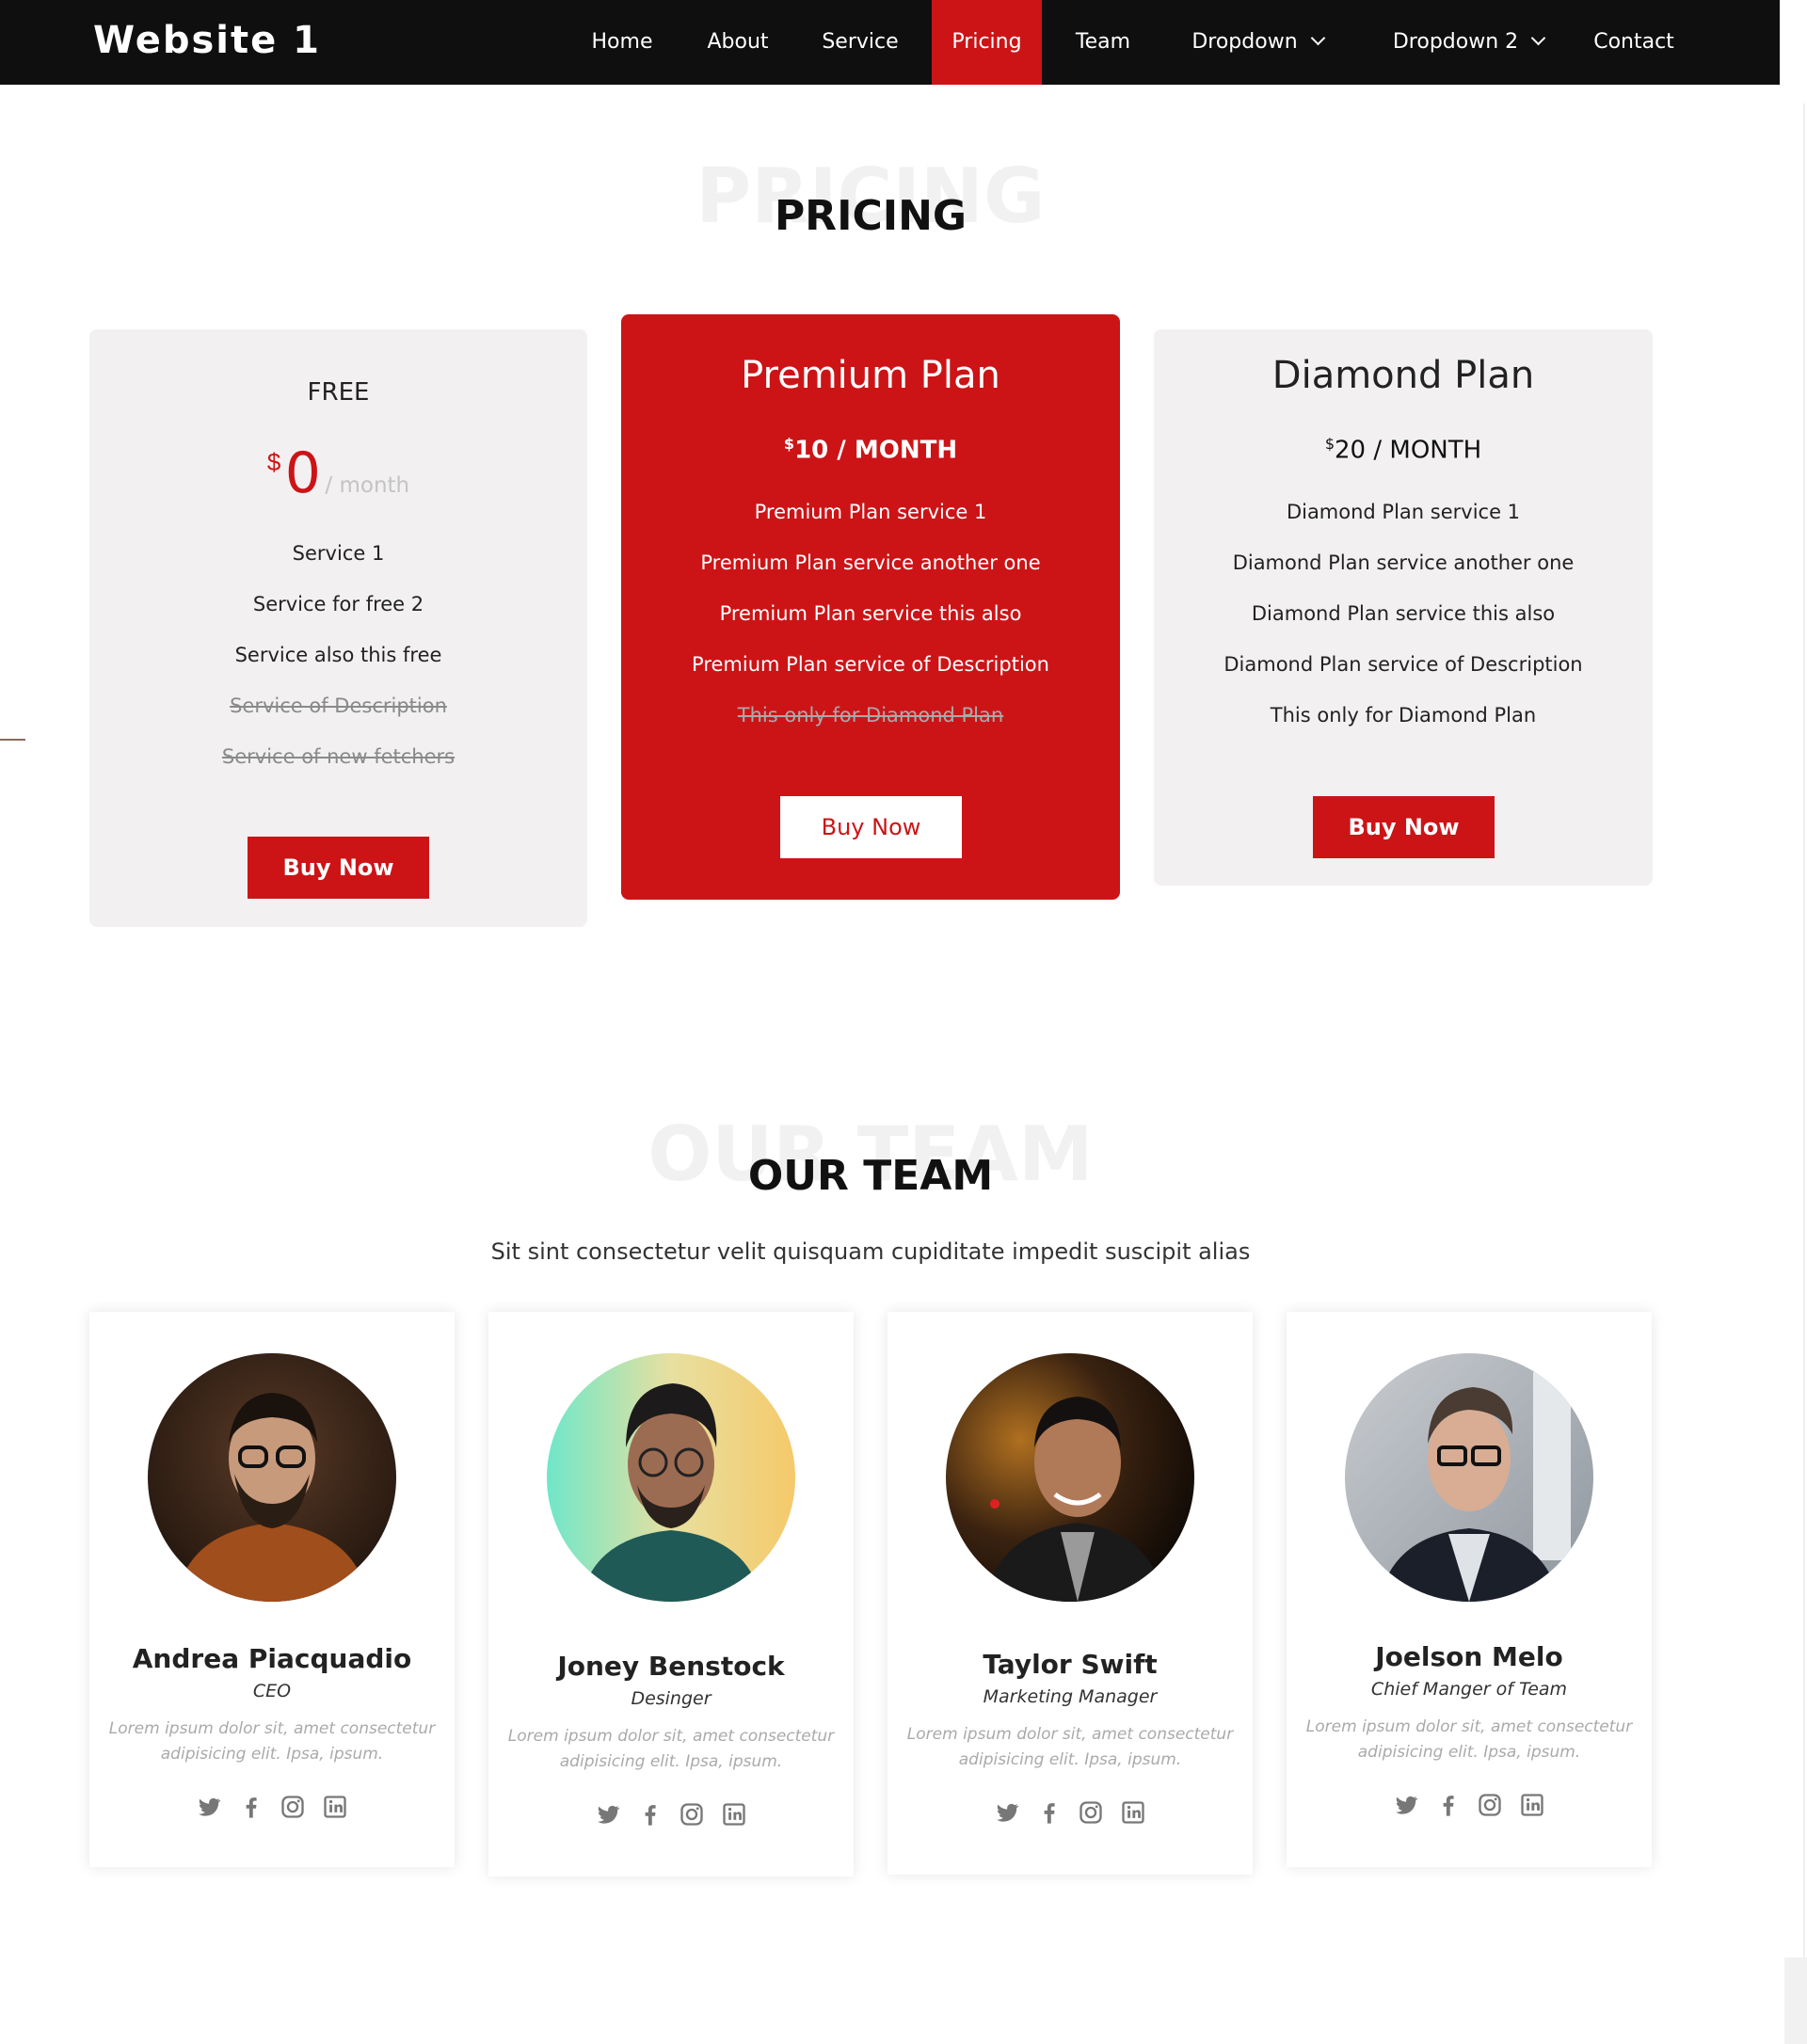 This screenshot has width=1807, height=2044. I want to click on nav-team: Team, so click(1103, 43).